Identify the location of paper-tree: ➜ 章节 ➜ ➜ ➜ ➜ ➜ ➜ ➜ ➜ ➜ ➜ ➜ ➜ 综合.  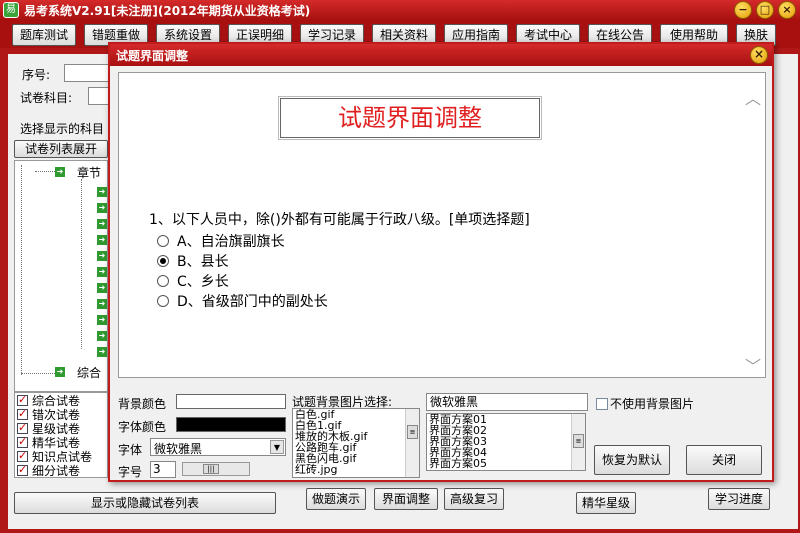
(61, 276).